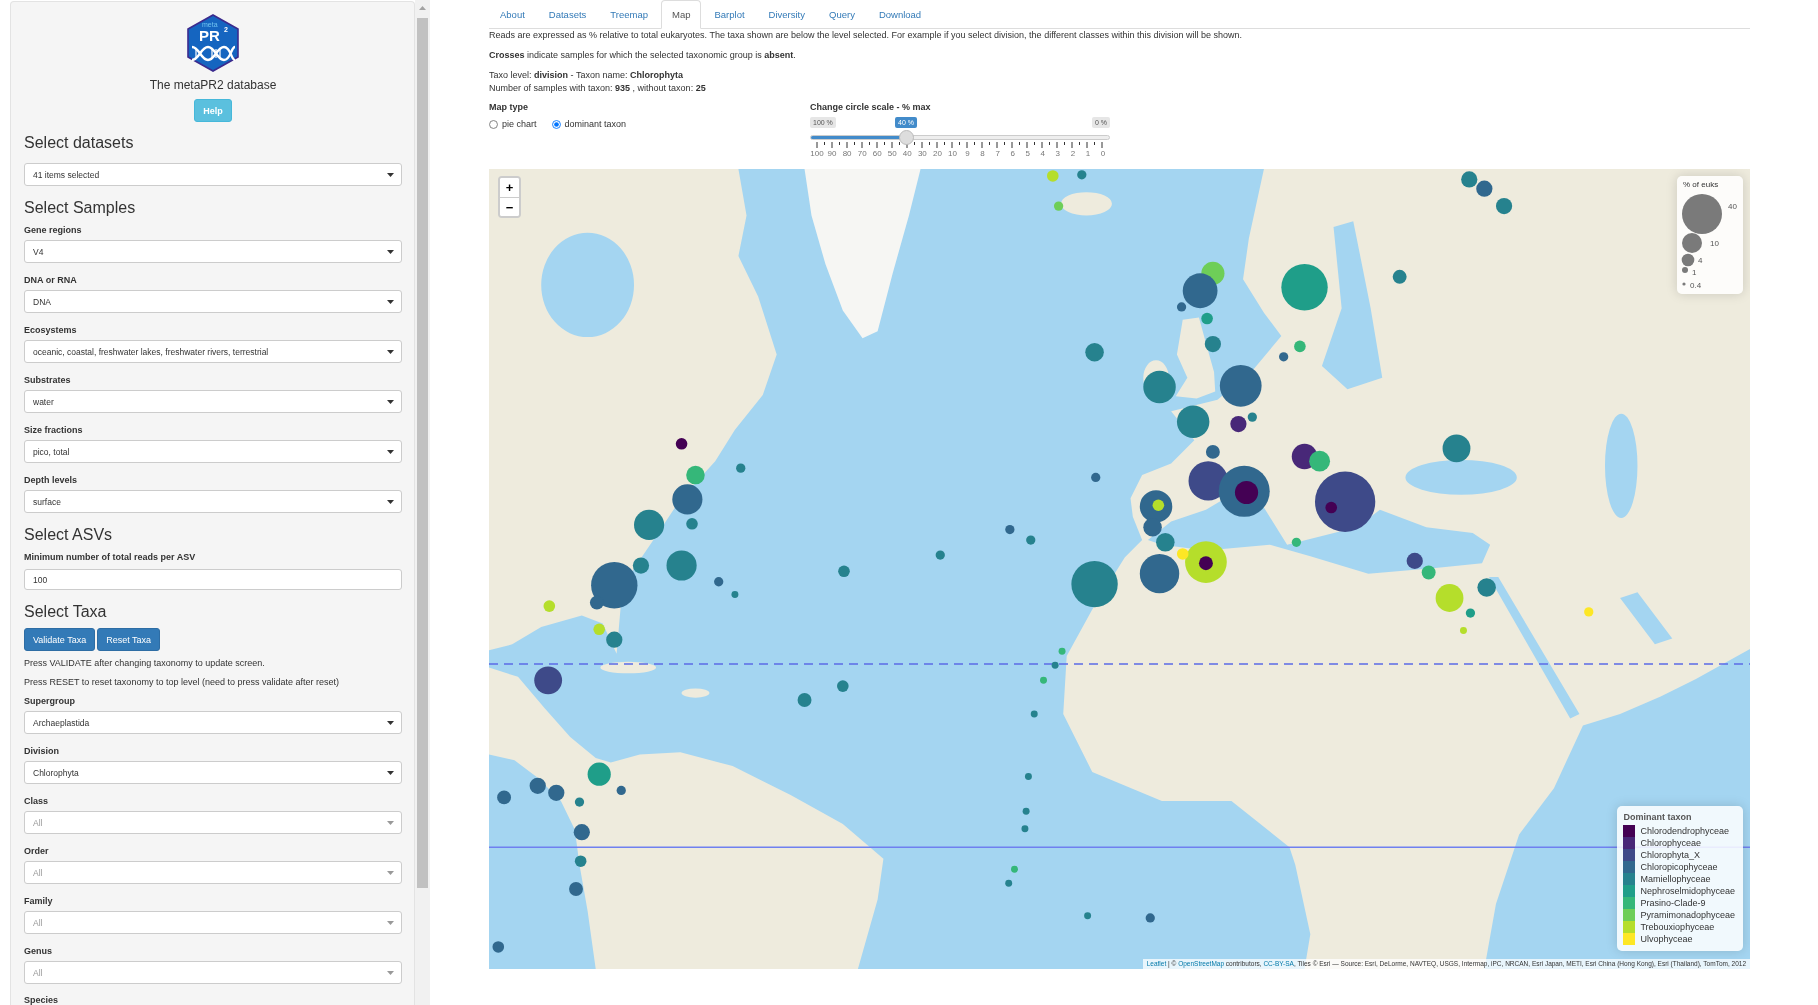 This screenshot has height=1005, width=1818. I want to click on tab: Query, so click(842, 14).